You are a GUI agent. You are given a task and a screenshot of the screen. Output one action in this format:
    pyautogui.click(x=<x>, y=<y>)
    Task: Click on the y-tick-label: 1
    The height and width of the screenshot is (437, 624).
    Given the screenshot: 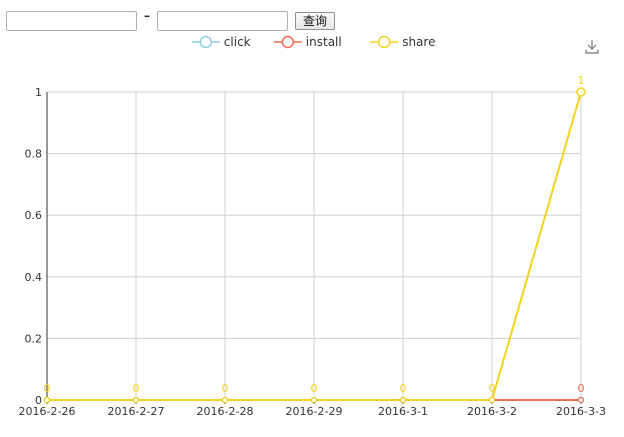 What is the action you would take?
    pyautogui.click(x=38, y=92)
    